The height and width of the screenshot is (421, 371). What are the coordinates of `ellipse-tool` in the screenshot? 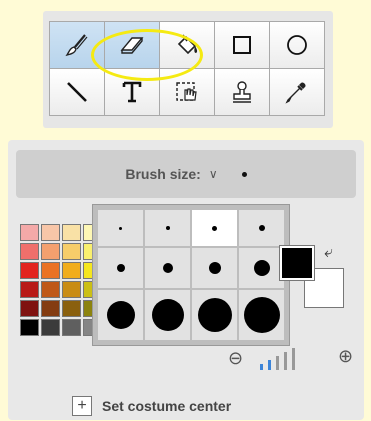 It's located at (297, 45).